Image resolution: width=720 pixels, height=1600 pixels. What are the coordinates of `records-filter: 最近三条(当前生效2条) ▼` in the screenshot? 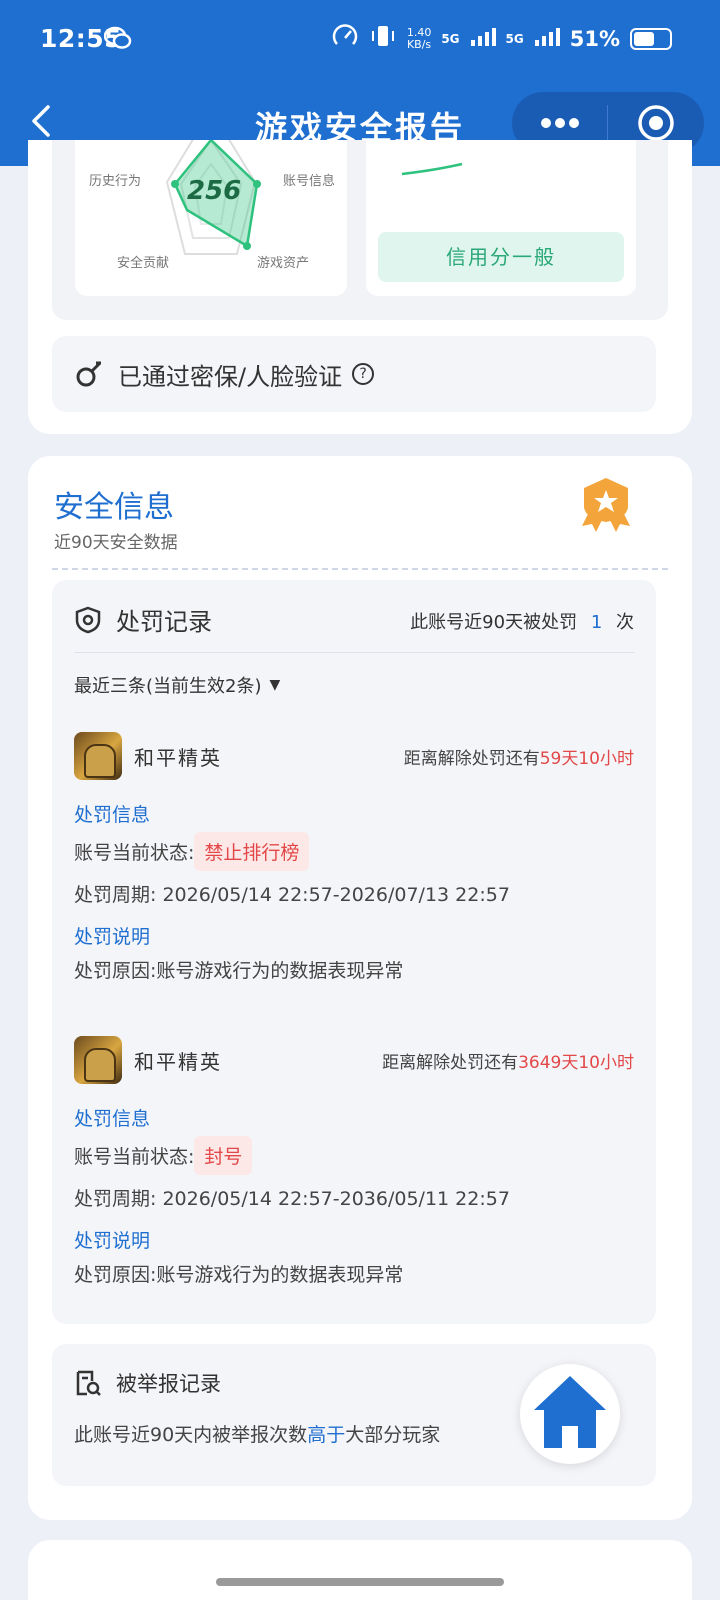 It's located at (177, 685).